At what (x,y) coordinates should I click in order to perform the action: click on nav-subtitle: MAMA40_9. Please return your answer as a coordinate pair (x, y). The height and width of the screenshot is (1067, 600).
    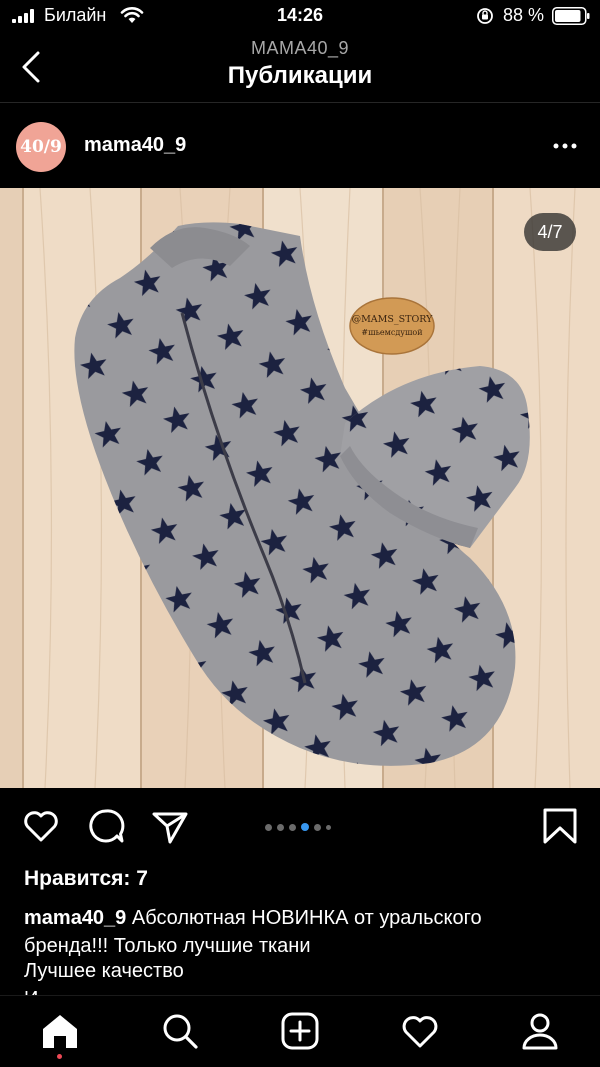
    Looking at the image, I should click on (300, 48).